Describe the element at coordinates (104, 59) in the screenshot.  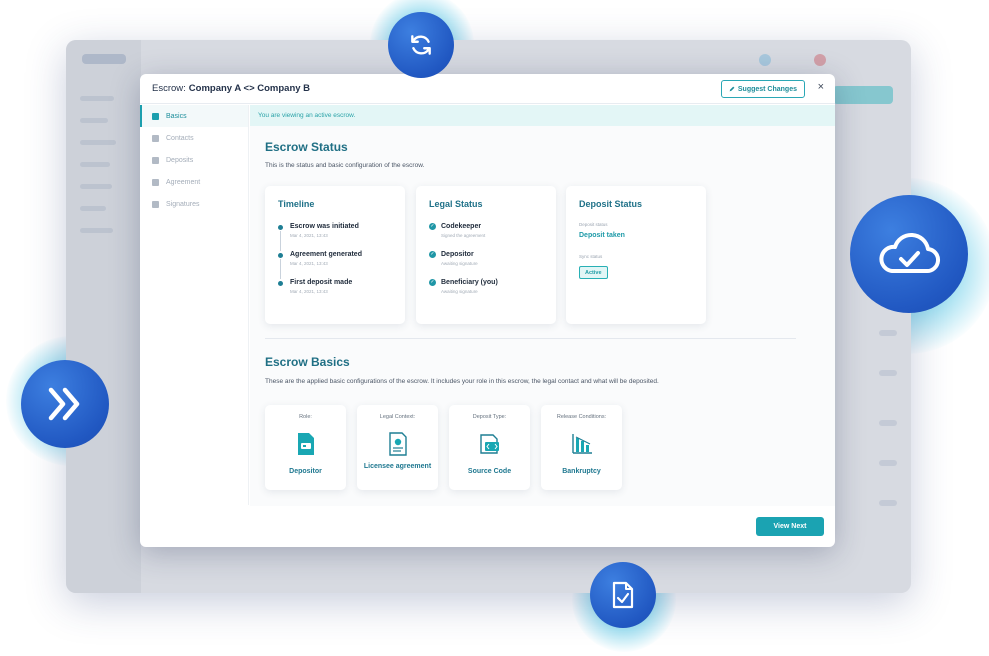
I see `background-logo` at that location.